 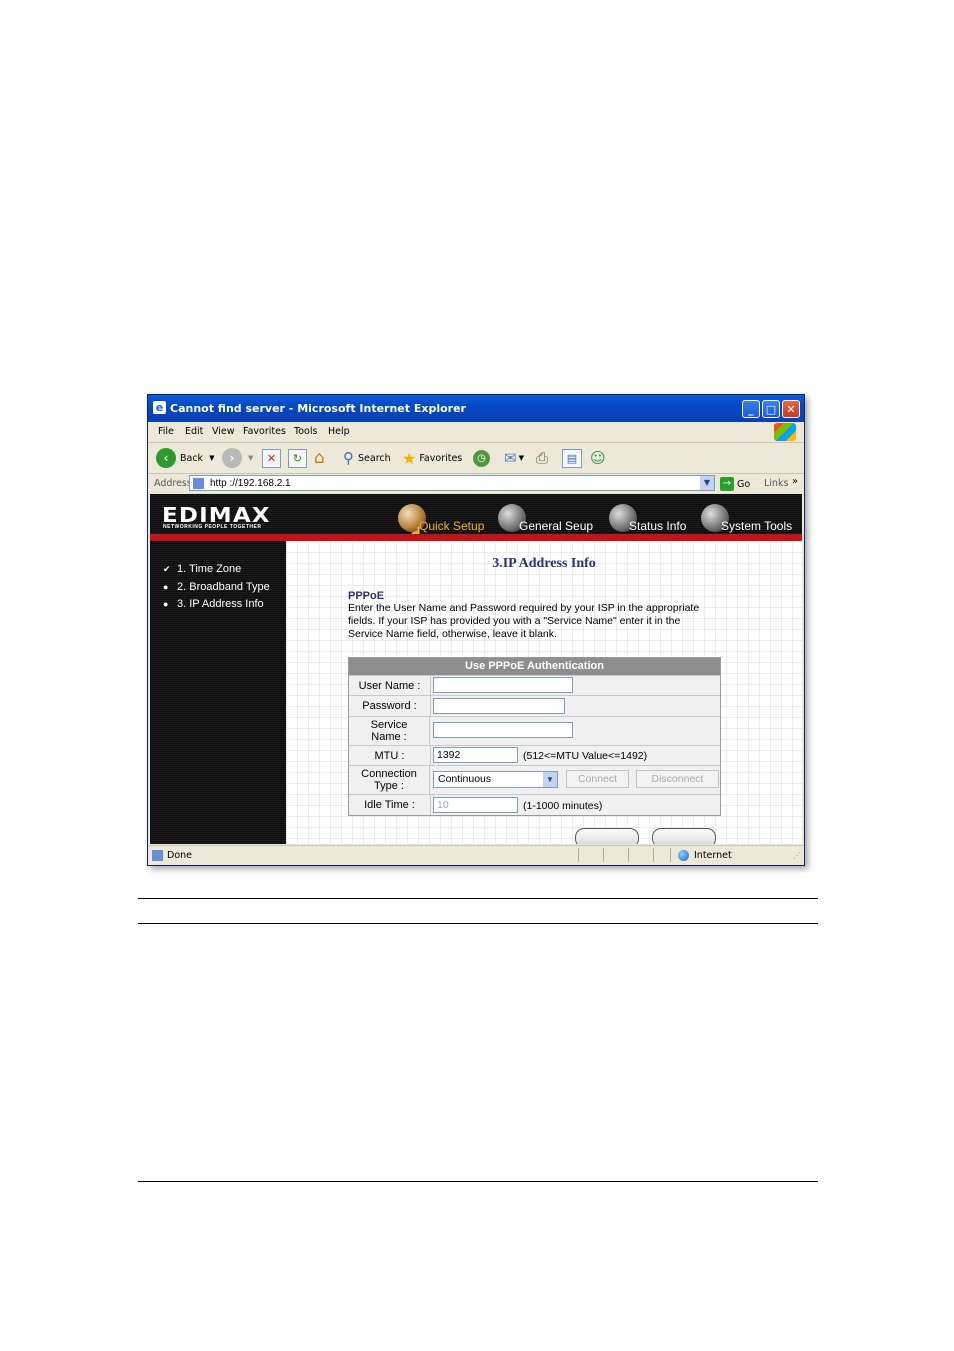 I want to click on go-button: Go, so click(x=743, y=484).